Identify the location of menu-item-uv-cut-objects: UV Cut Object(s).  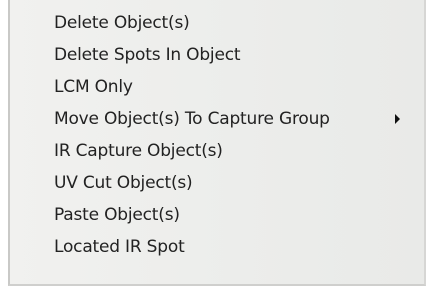
(217, 183).